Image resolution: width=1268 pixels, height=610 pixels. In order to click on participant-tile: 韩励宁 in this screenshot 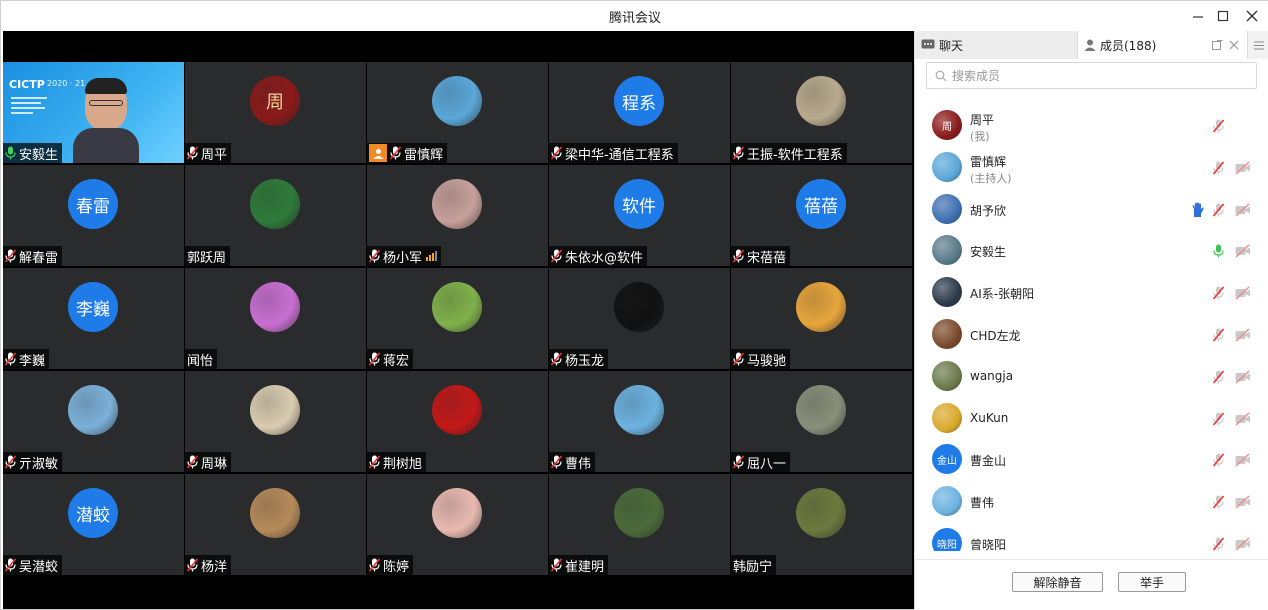, I will do `click(821, 524)`.